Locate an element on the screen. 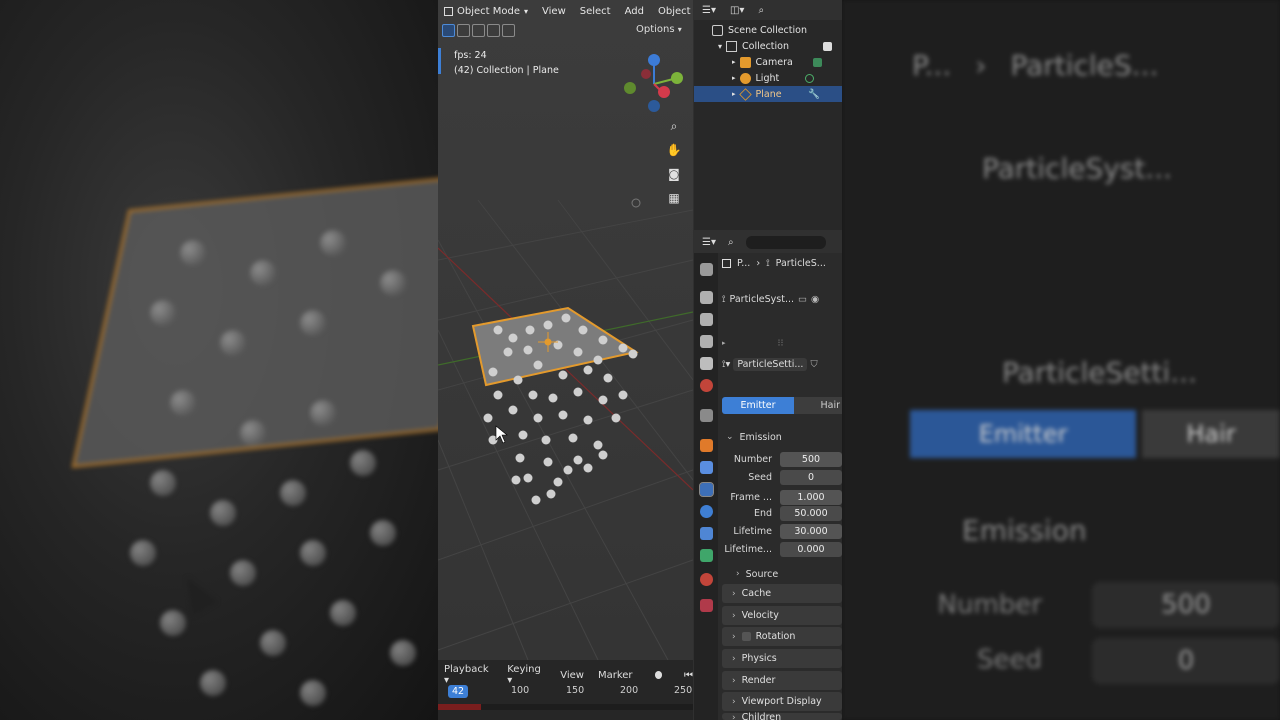 This screenshot has height=720, width=1280. menu-marker: Marker is located at coordinates (615, 675).